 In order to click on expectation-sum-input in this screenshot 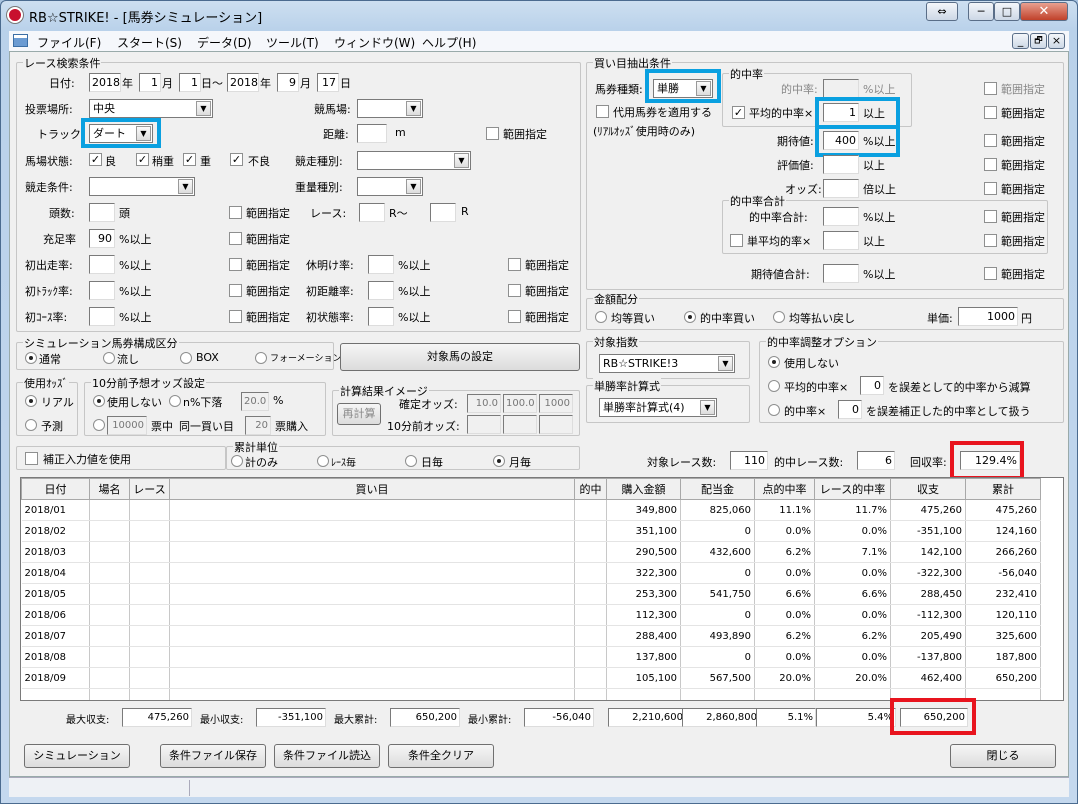, I will do `click(841, 273)`.